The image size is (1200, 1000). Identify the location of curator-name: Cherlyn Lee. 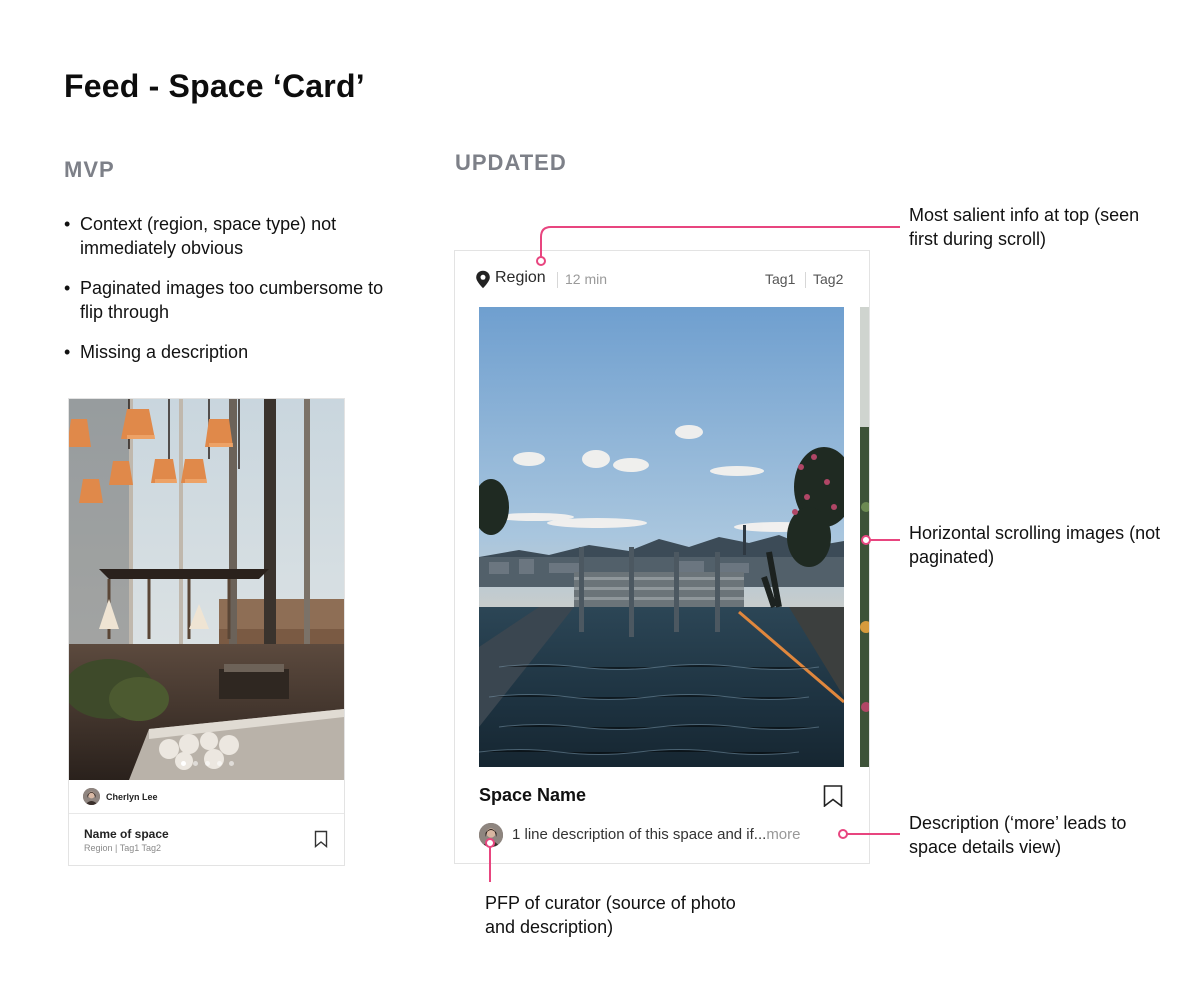
(132, 796).